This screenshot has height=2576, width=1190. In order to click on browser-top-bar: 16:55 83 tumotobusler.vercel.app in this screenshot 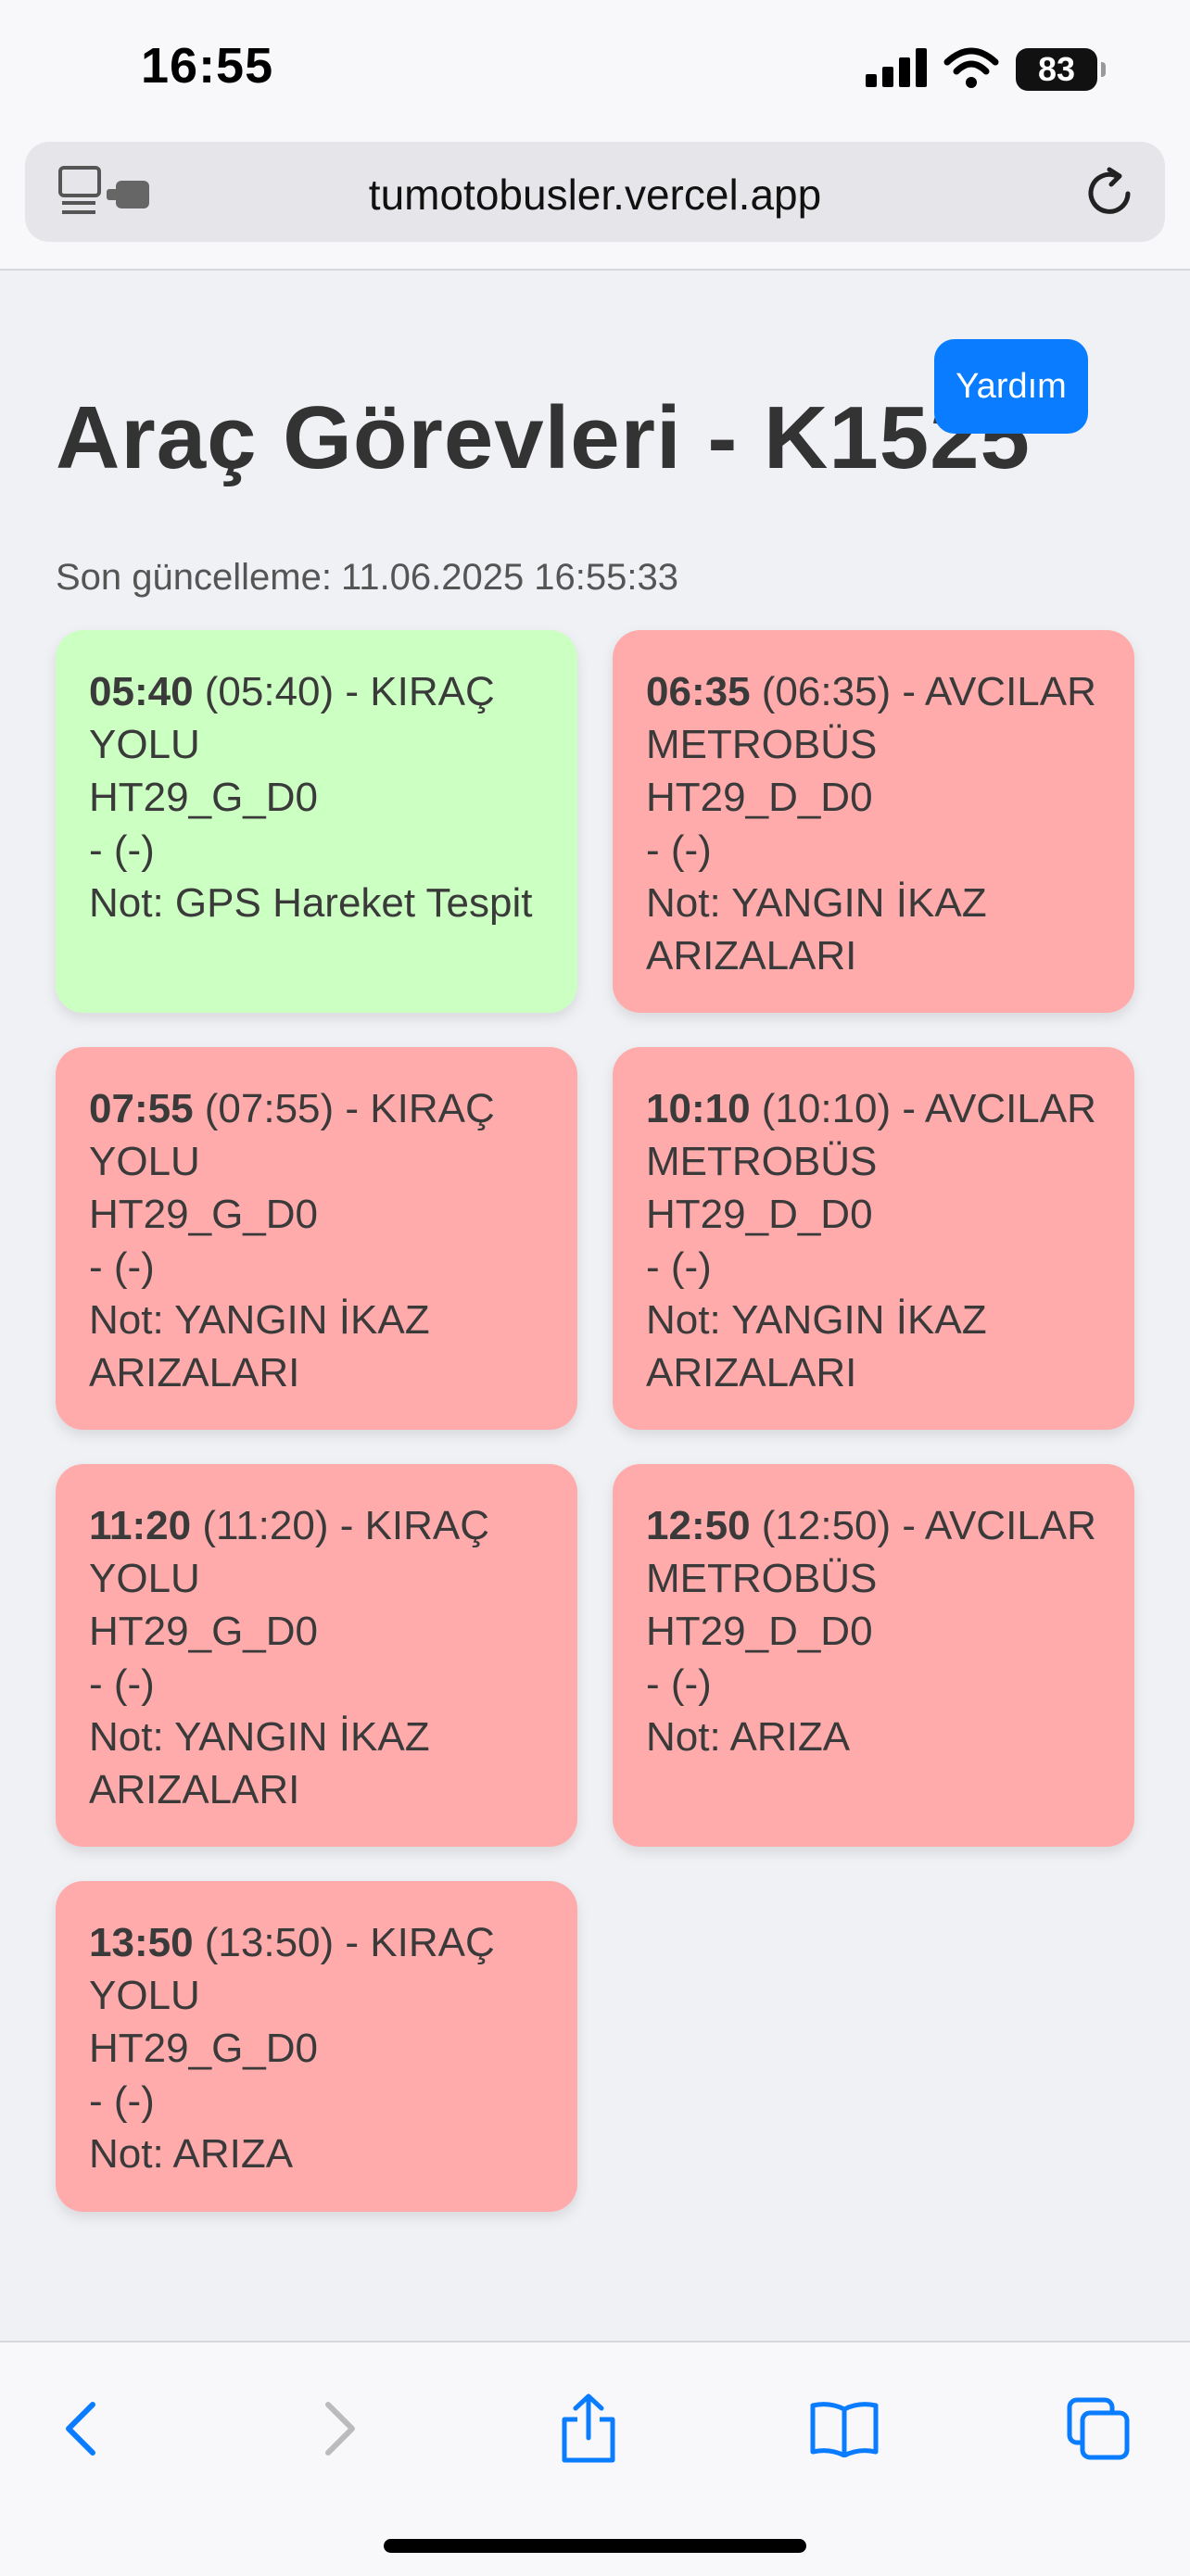, I will do `click(595, 135)`.